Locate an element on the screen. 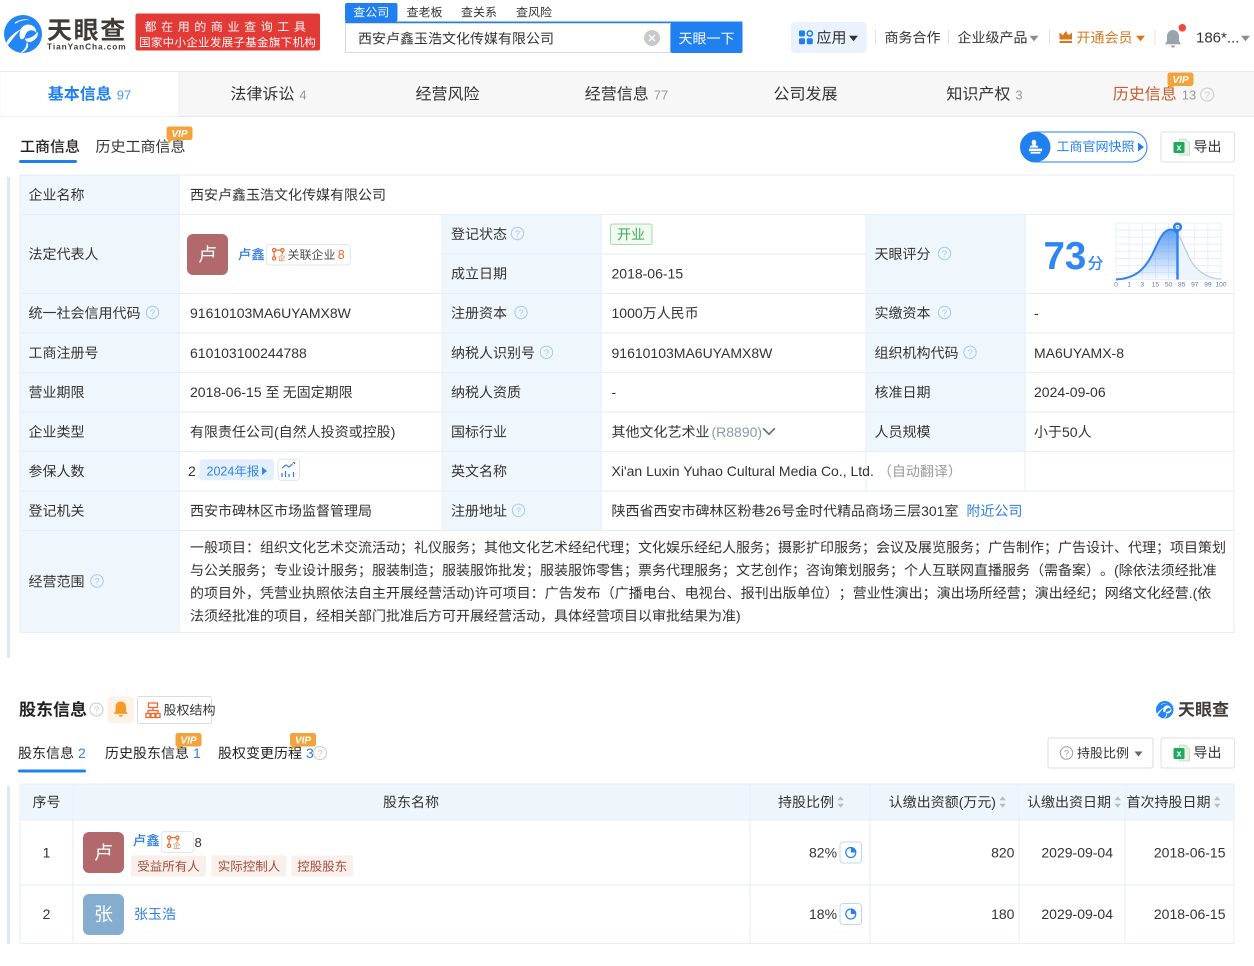 The height and width of the screenshot is (966, 1254). svg-text: 610103100244788 is located at coordinates (248, 353).